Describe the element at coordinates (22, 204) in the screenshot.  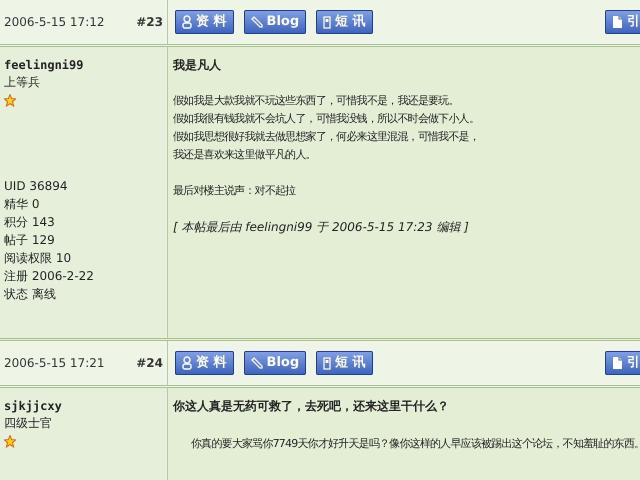
I see `user-stat: 精华 0` at that location.